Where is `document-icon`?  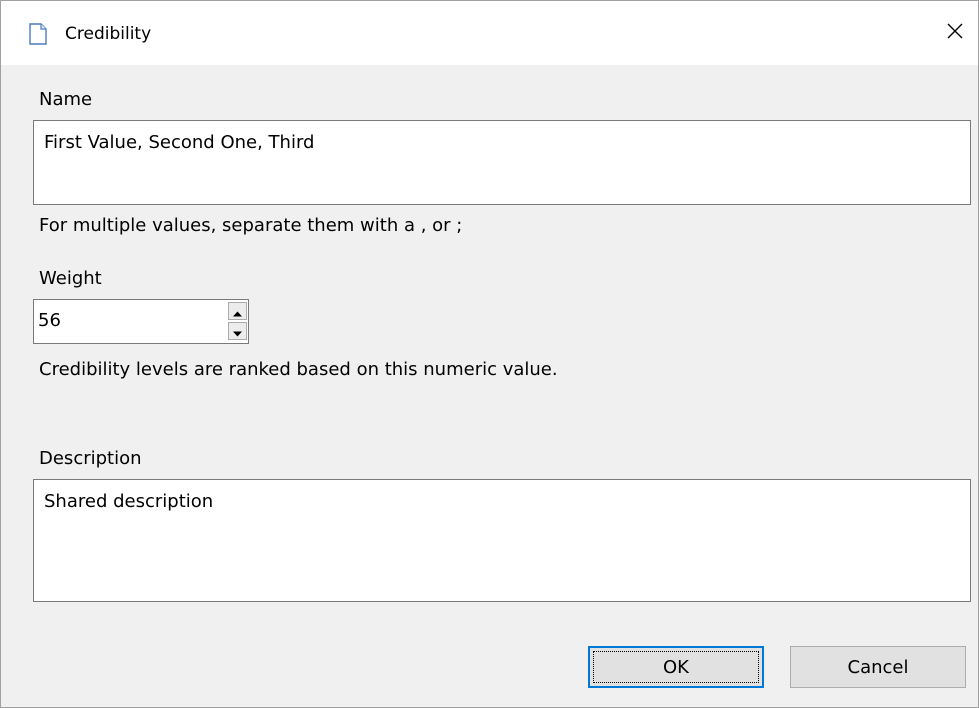
document-icon is located at coordinates (38, 34).